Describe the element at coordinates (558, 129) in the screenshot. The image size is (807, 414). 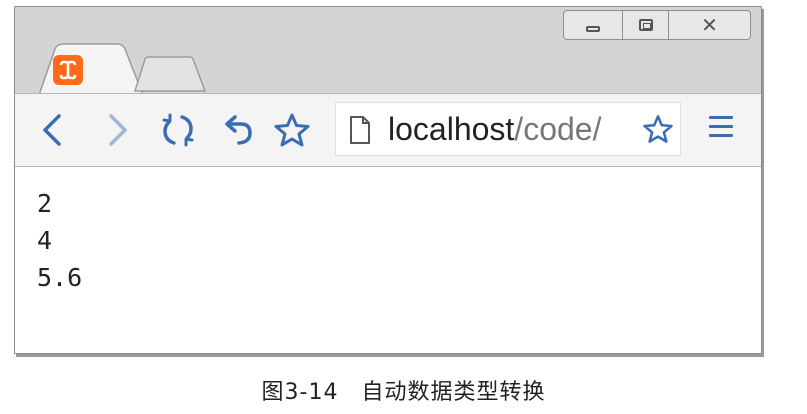
I see `url-path: /code/` at that location.